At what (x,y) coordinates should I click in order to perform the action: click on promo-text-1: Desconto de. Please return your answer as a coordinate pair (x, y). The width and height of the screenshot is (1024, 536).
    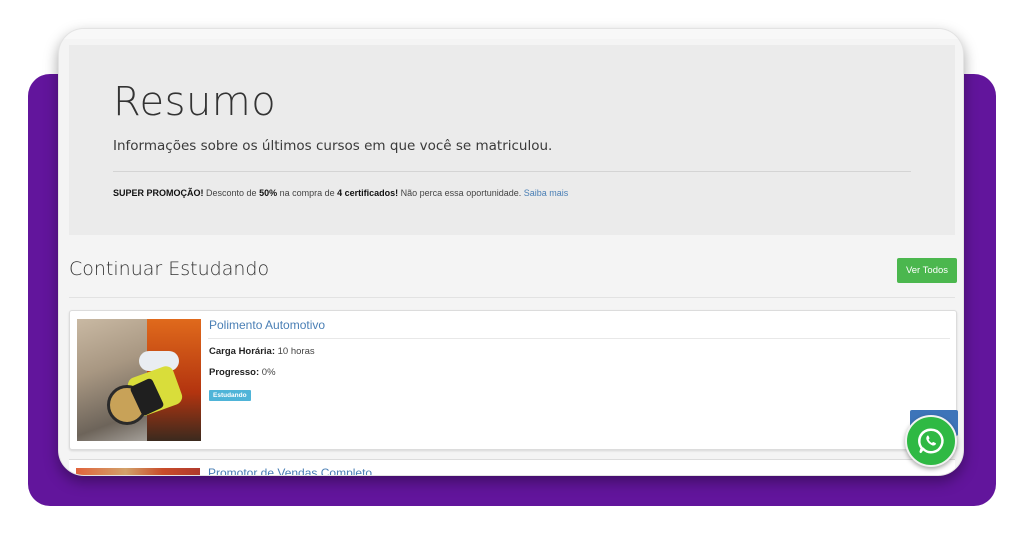
    Looking at the image, I should click on (231, 193).